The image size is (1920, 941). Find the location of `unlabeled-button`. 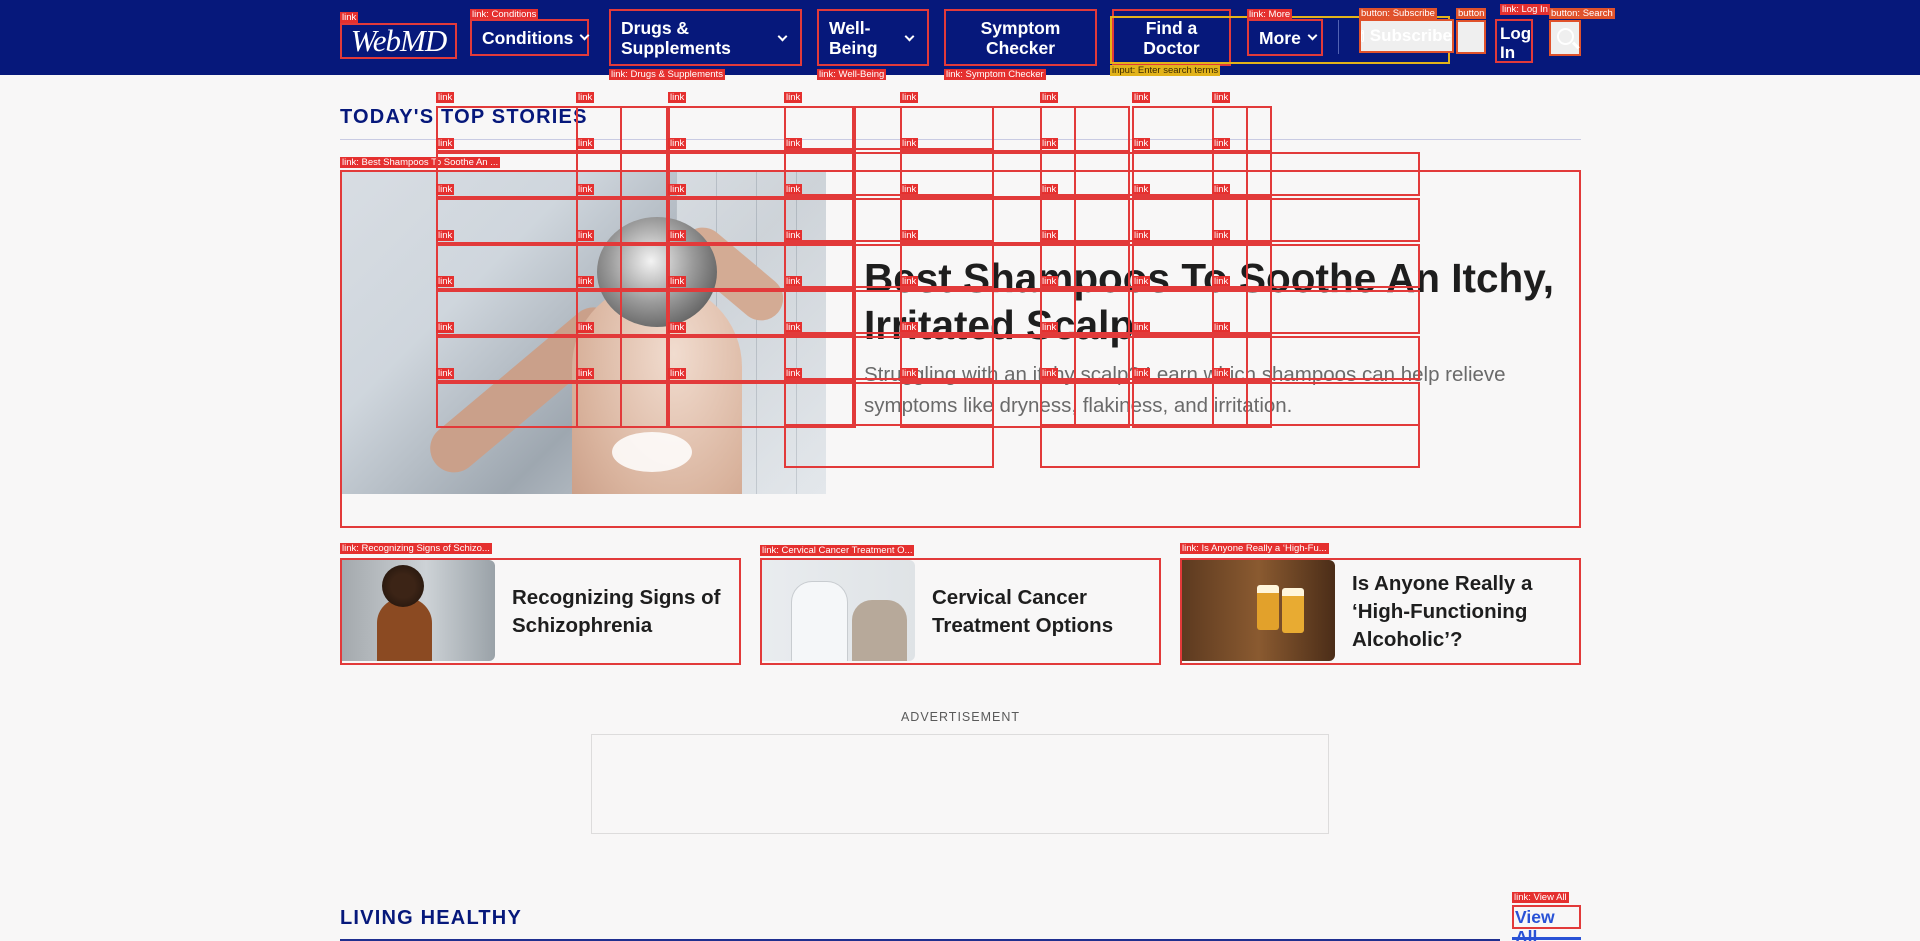

unlabeled-button is located at coordinates (1471, 37).